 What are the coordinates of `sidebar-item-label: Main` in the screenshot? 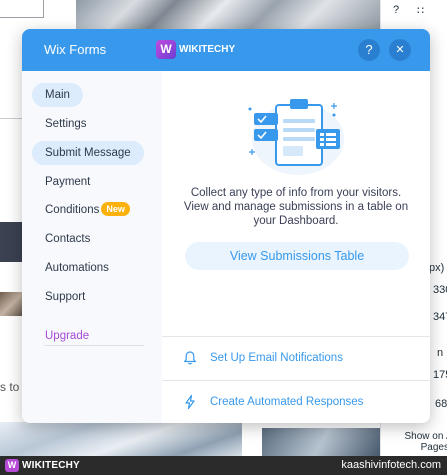 It's located at (57, 95).